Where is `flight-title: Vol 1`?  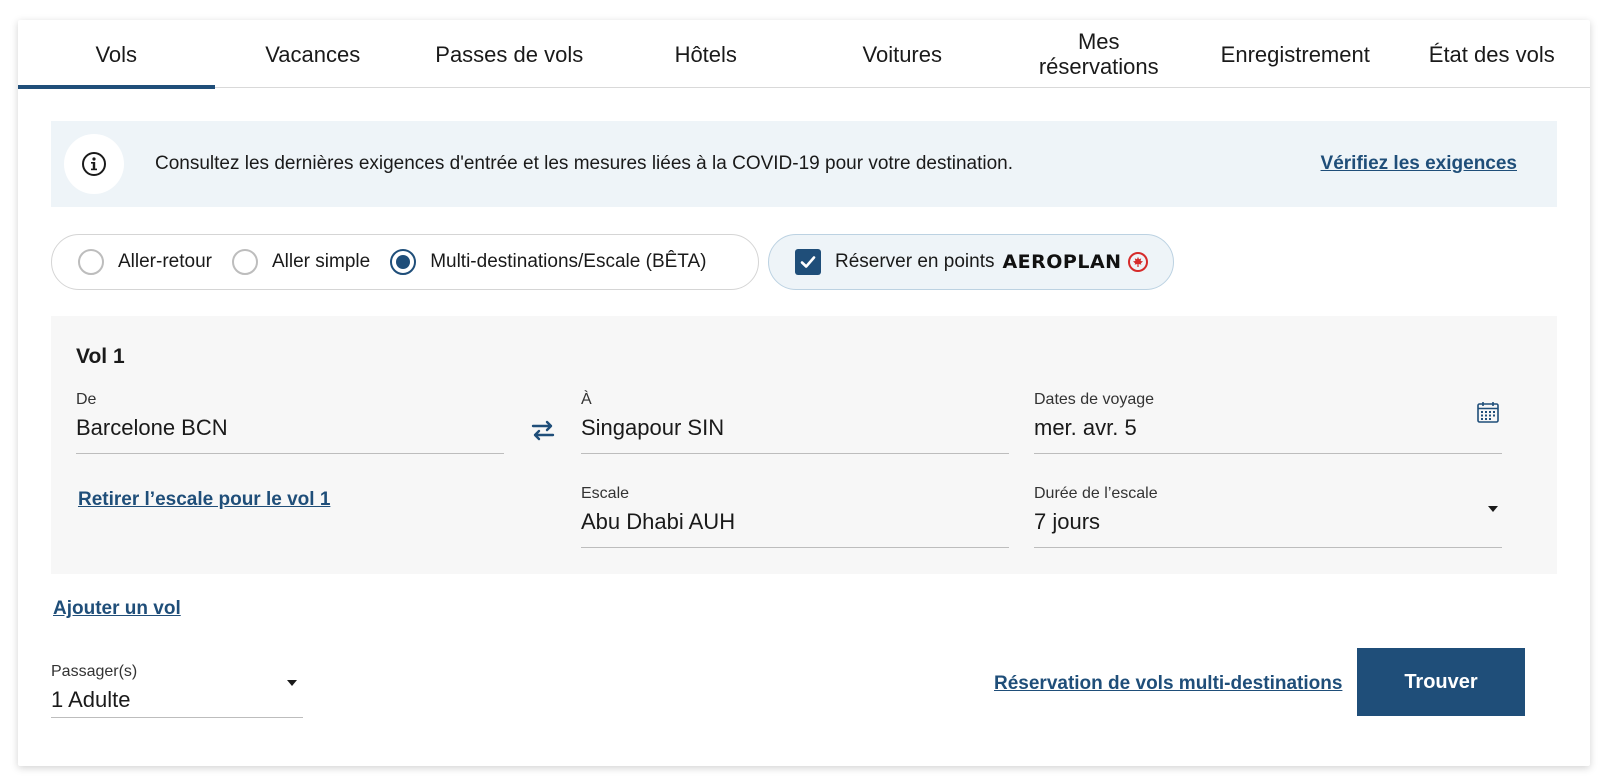 flight-title: Vol 1 is located at coordinates (100, 356).